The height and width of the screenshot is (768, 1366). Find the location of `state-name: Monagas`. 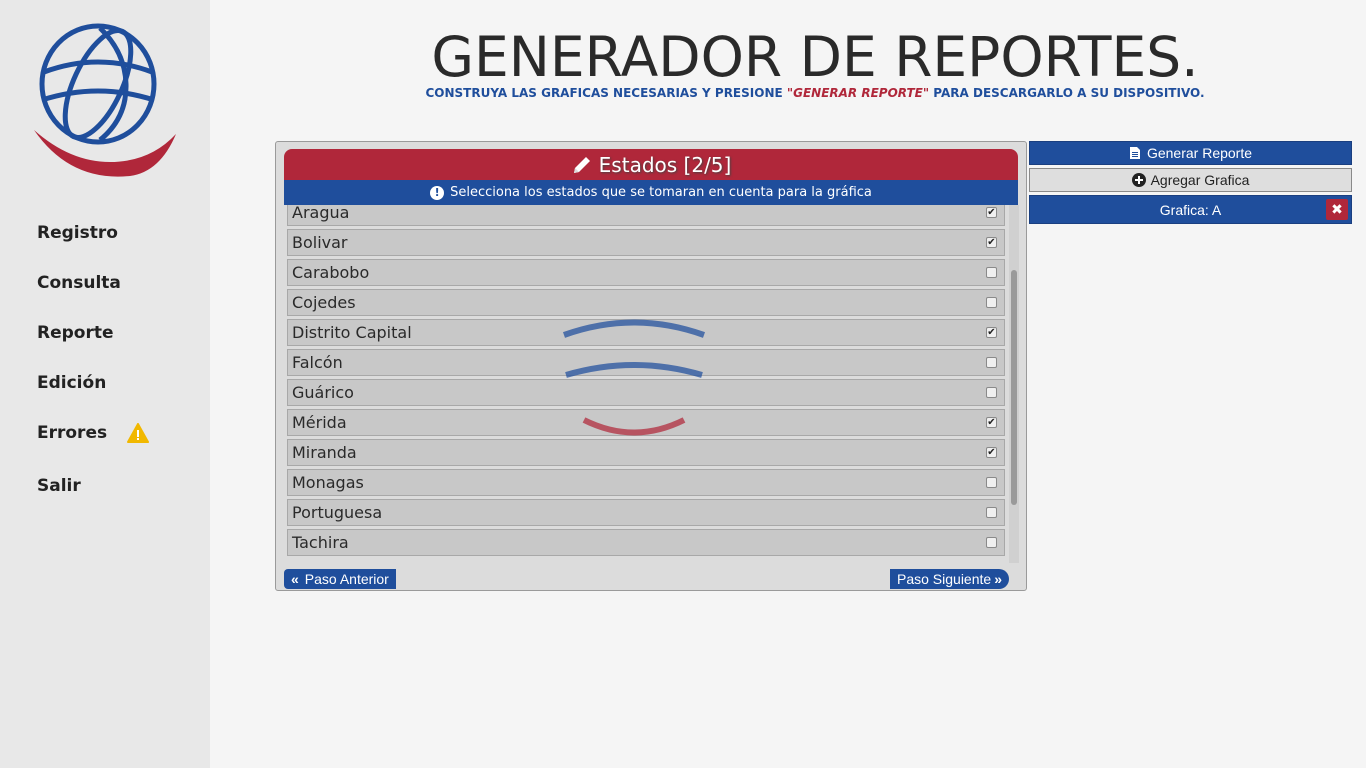

state-name: Monagas is located at coordinates (328, 482).